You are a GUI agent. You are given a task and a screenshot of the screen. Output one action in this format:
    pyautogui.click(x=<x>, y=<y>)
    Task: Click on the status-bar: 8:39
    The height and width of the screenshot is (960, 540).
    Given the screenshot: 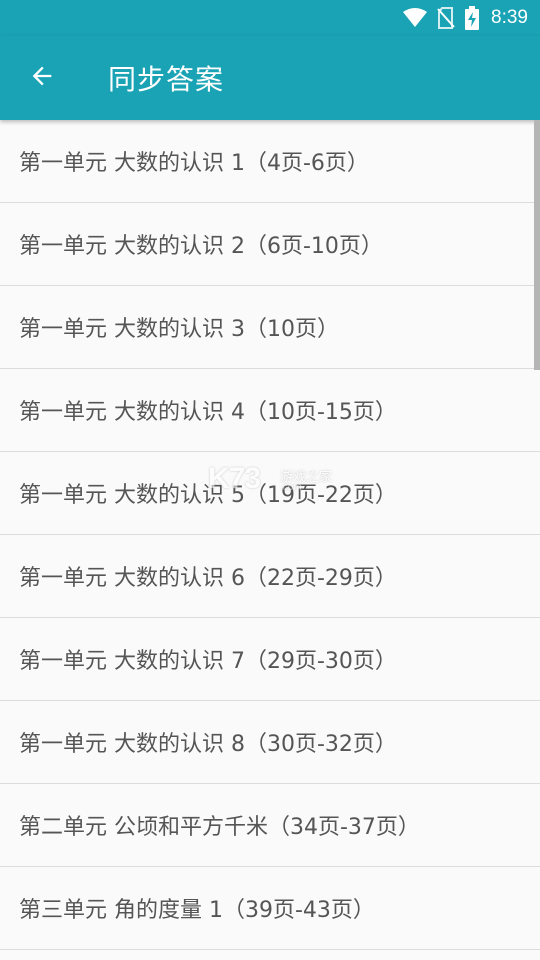 What is the action you would take?
    pyautogui.click(x=270, y=18)
    